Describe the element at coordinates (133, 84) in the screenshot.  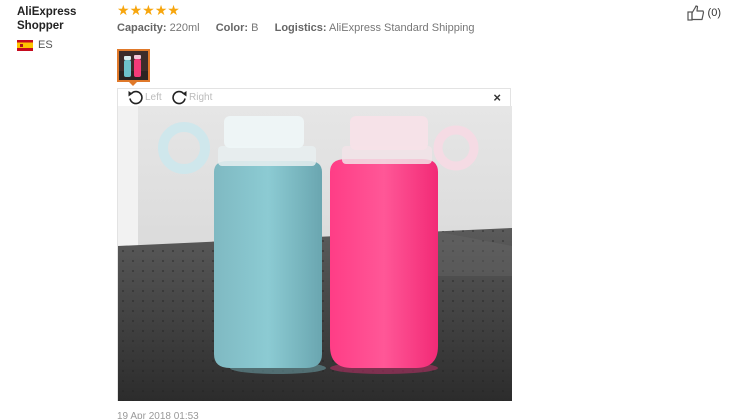
I see `thumbnail-pointer` at that location.